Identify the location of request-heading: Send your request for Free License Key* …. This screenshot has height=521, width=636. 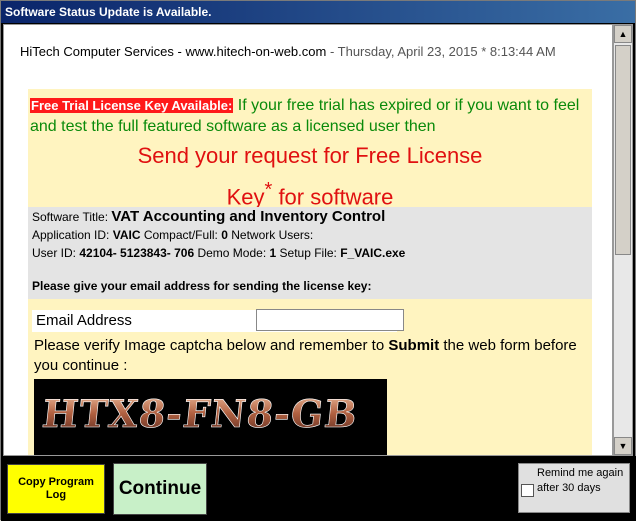
(310, 176).